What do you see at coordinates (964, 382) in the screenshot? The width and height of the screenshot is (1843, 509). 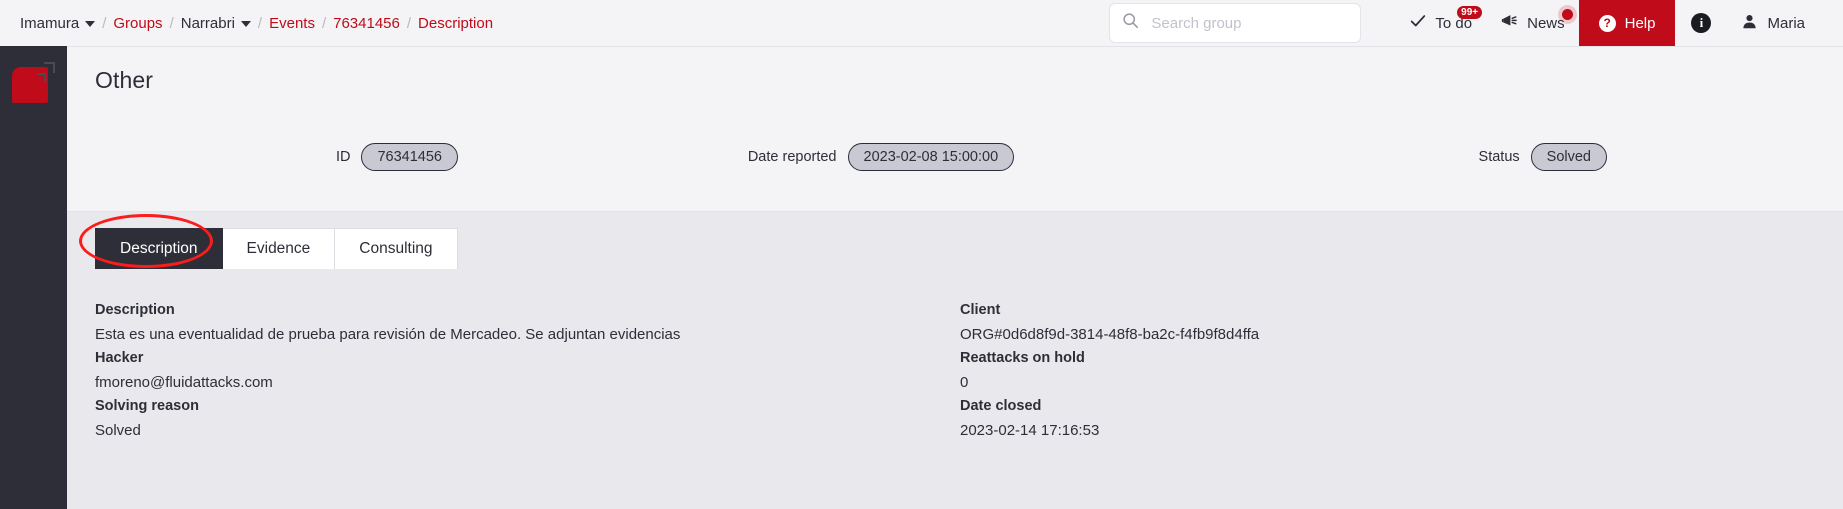 I see `detail-value: 0` at bounding box center [964, 382].